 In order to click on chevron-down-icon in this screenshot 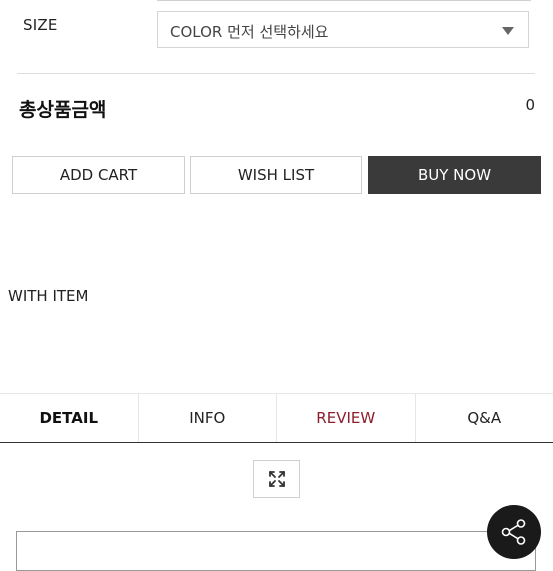, I will do `click(508, 31)`.